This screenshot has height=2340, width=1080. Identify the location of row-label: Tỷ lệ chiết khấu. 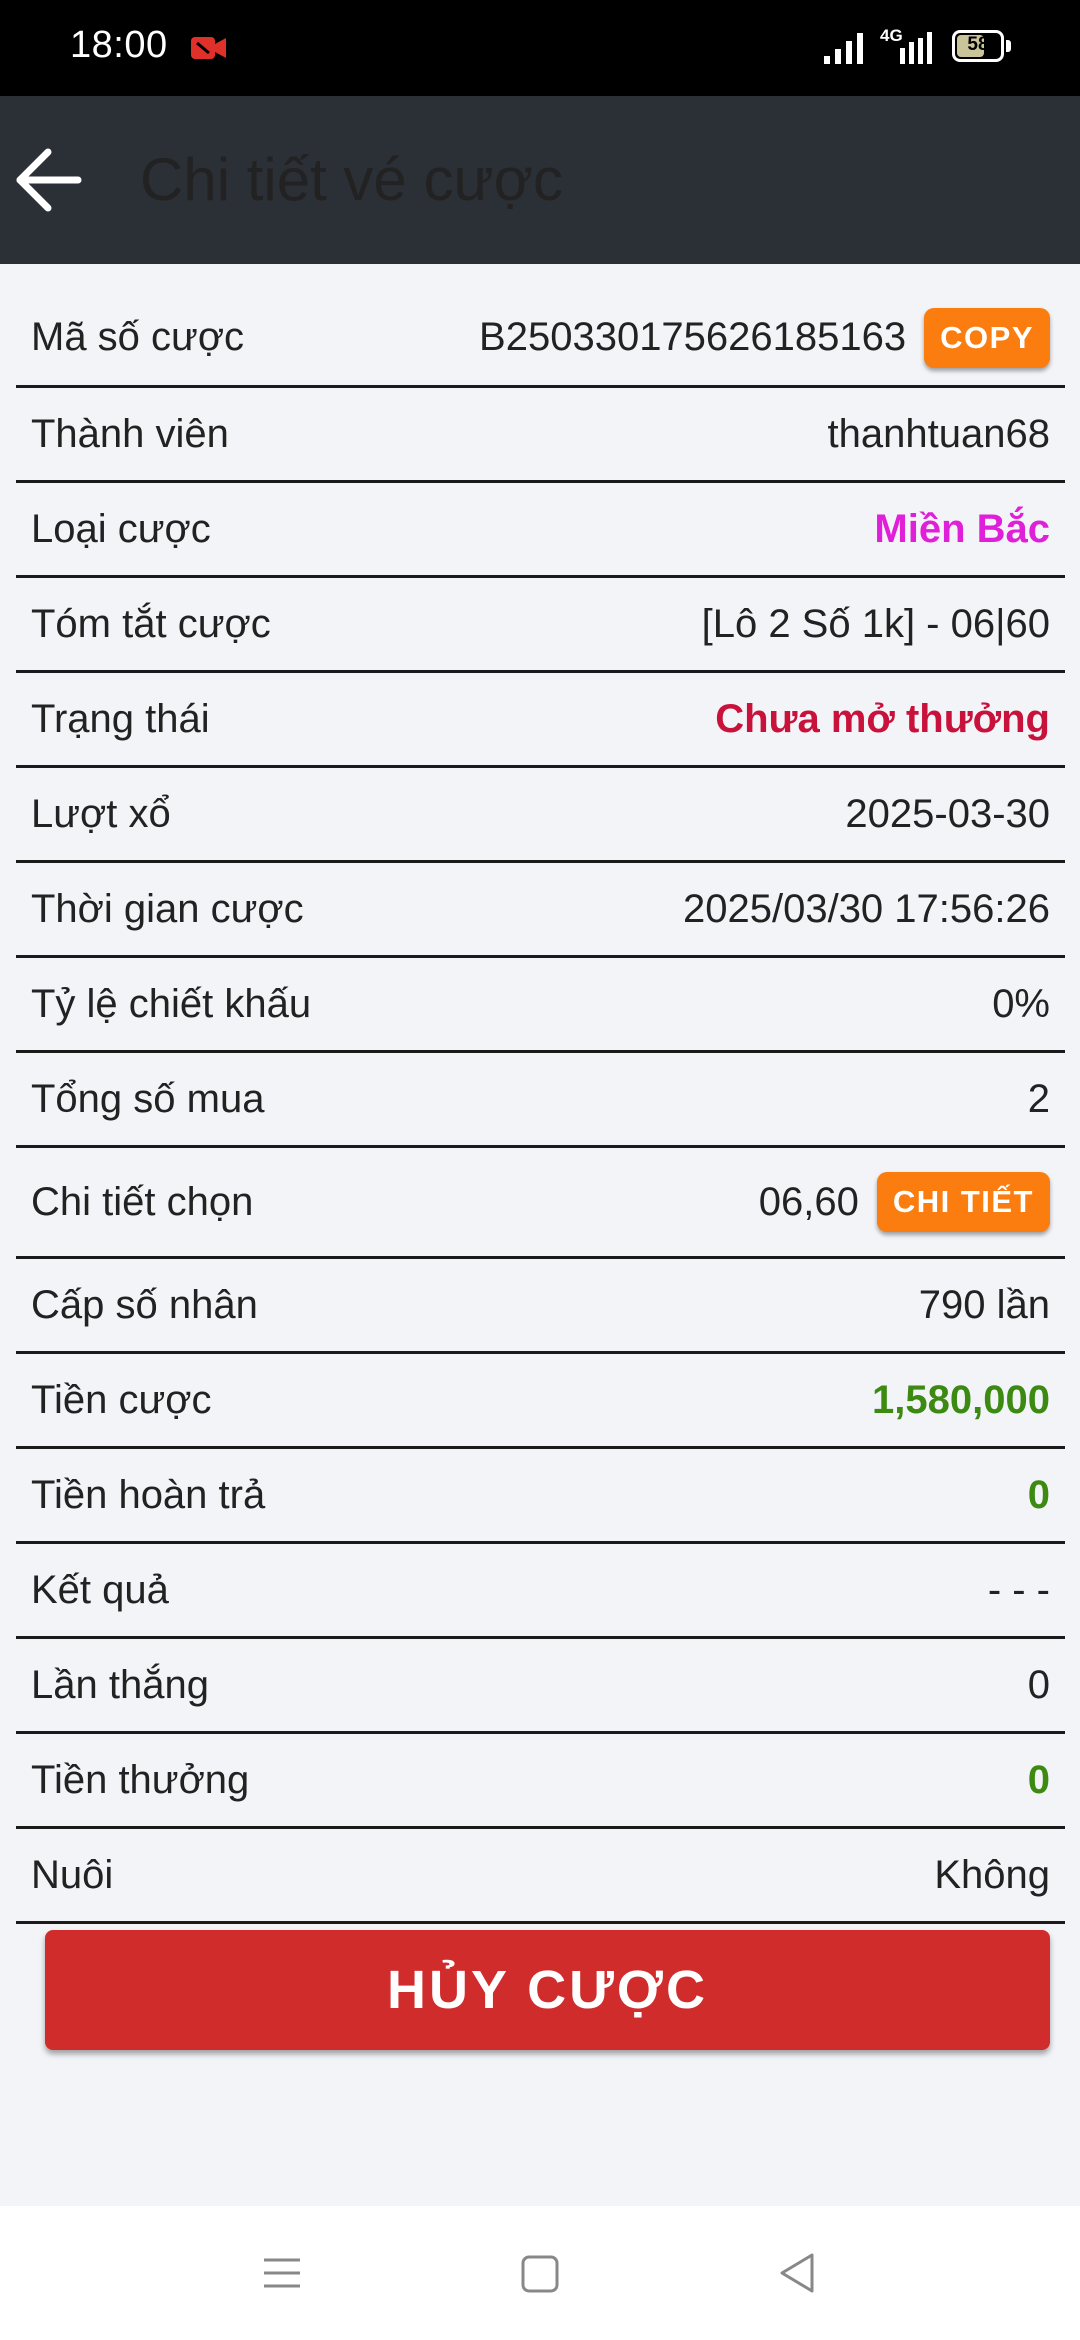
(171, 1003).